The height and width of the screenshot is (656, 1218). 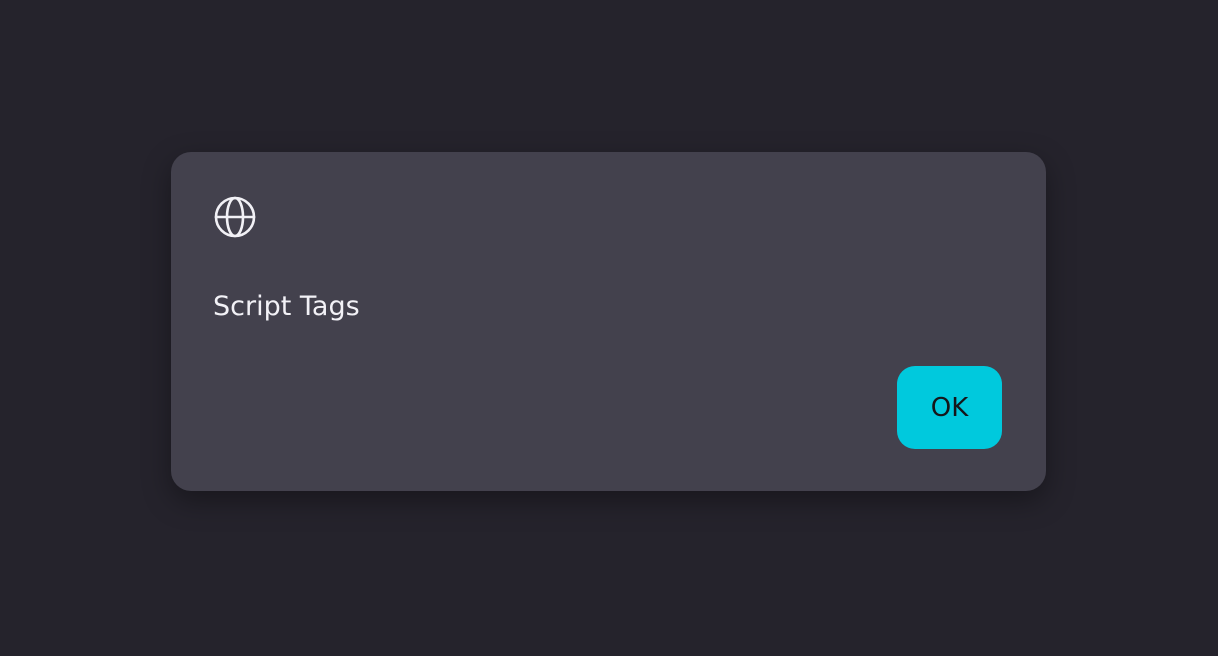 I want to click on ok-button: OK, so click(x=949, y=407).